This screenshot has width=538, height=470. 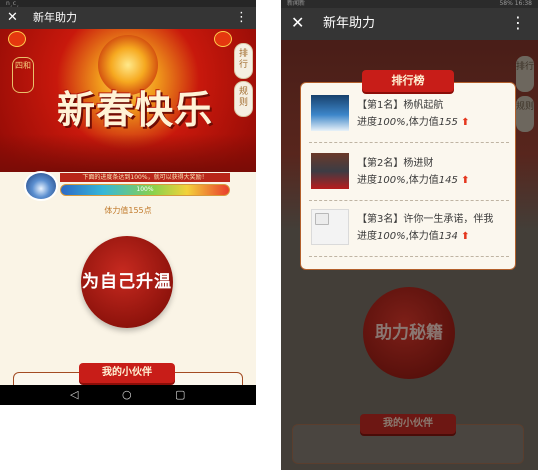 What do you see at coordinates (180, 395) in the screenshot?
I see `recent-apps-icon: ▢` at bounding box center [180, 395].